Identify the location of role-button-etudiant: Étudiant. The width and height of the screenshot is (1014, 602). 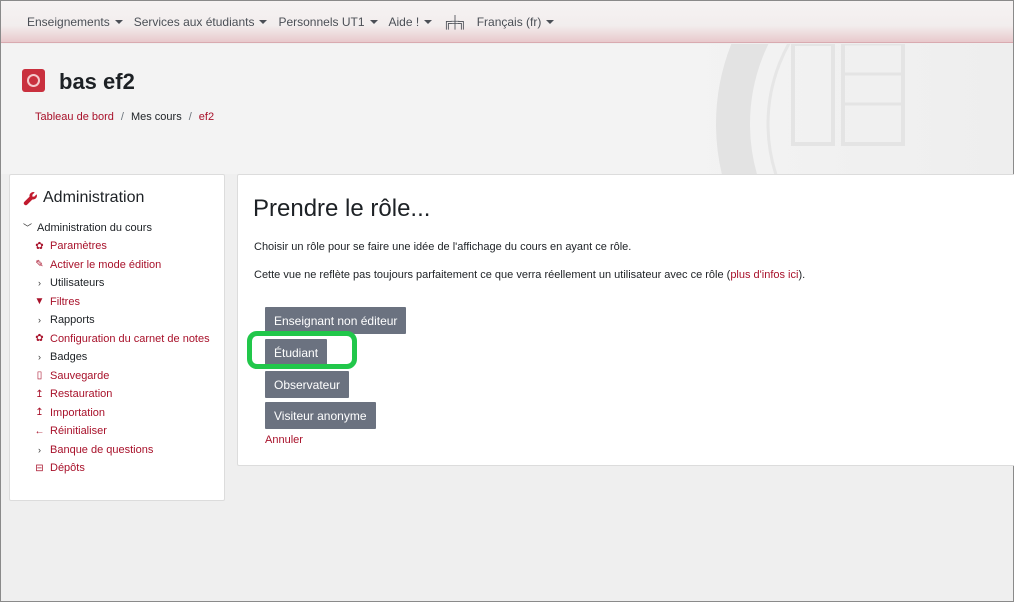
(296, 352).